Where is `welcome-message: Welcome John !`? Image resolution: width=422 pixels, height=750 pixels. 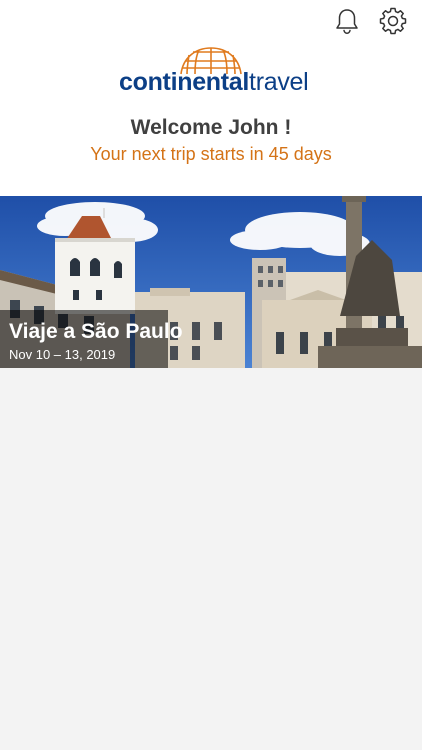 welcome-message: Welcome John ! is located at coordinates (211, 127).